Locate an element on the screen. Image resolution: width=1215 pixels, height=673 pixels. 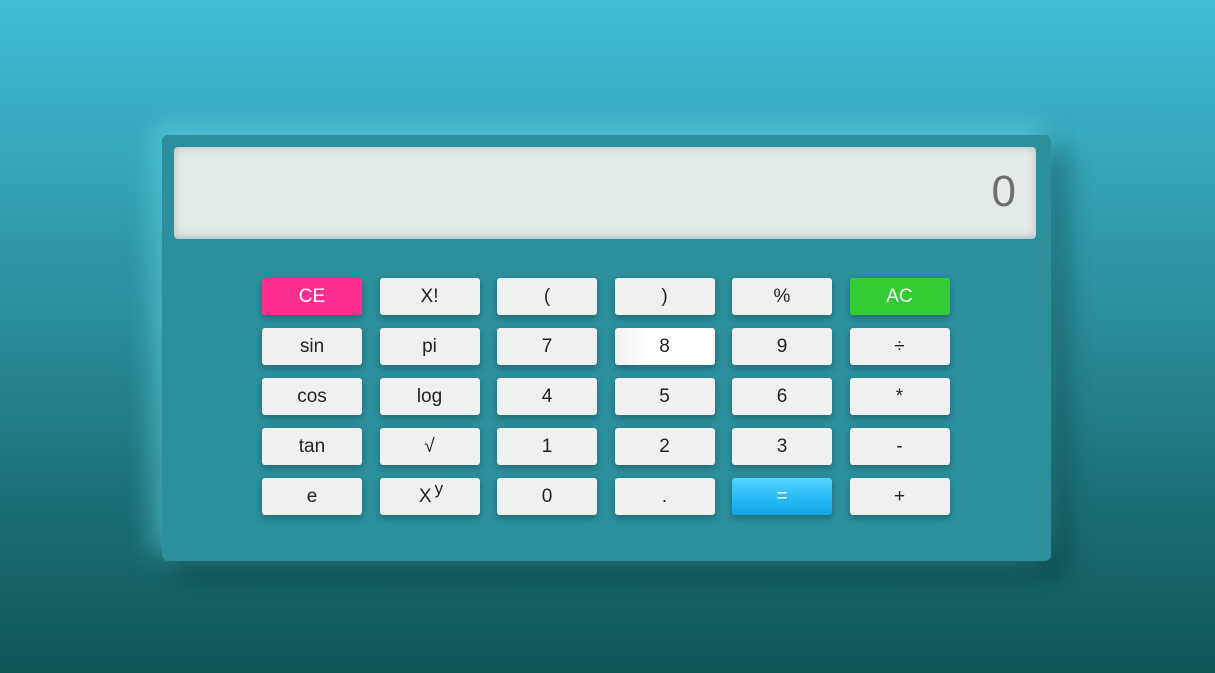
key-superscript: y is located at coordinates (439, 488).